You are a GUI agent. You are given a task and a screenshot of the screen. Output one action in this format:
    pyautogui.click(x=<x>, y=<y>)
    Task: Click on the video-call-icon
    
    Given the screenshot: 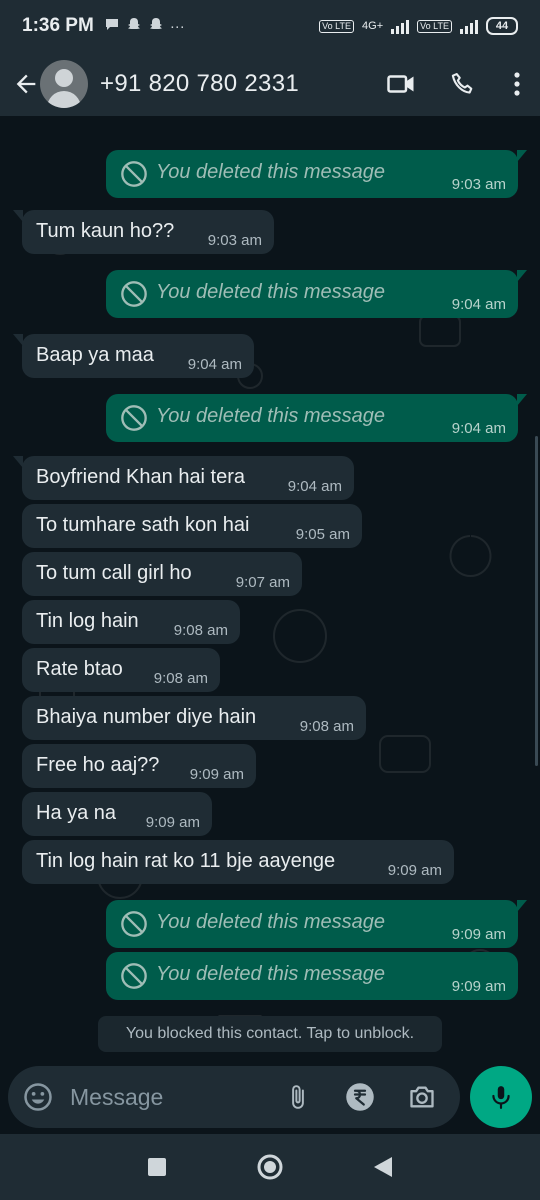 What is the action you would take?
    pyautogui.click(x=401, y=84)
    